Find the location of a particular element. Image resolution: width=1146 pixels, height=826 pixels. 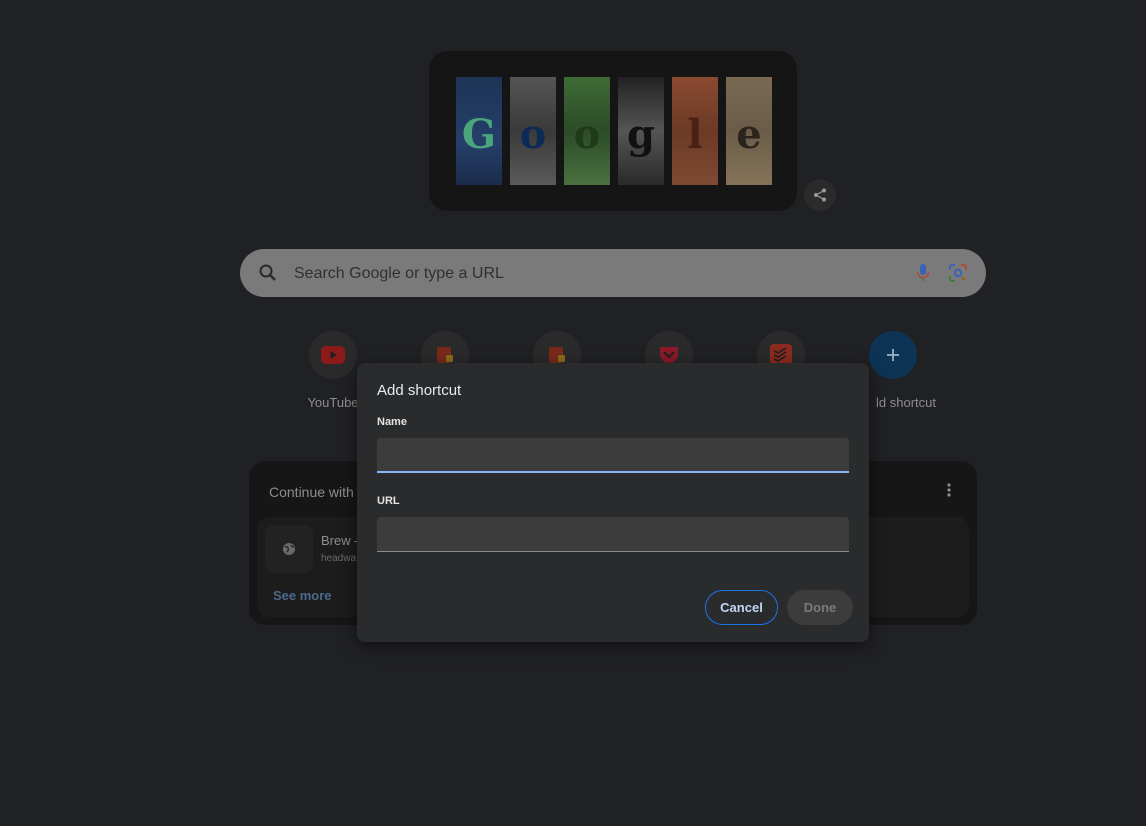

doodle-tile-o2: o is located at coordinates (587, 131).